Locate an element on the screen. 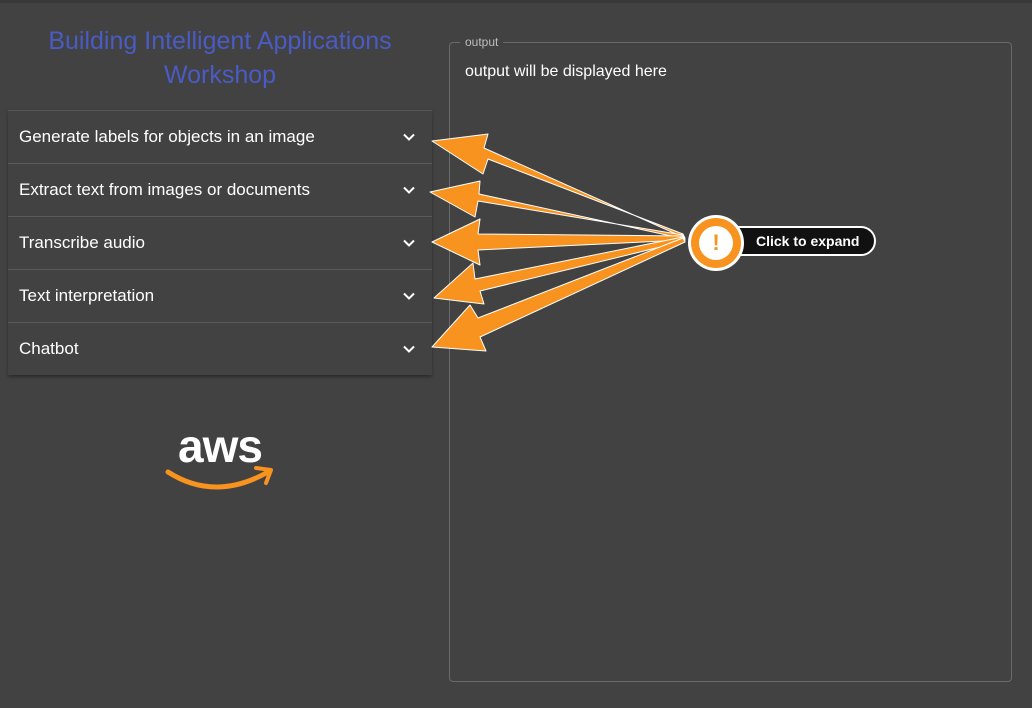 The width and height of the screenshot is (1032, 708). output-placeholder-text: output will be displayed here is located at coordinates (566, 71).